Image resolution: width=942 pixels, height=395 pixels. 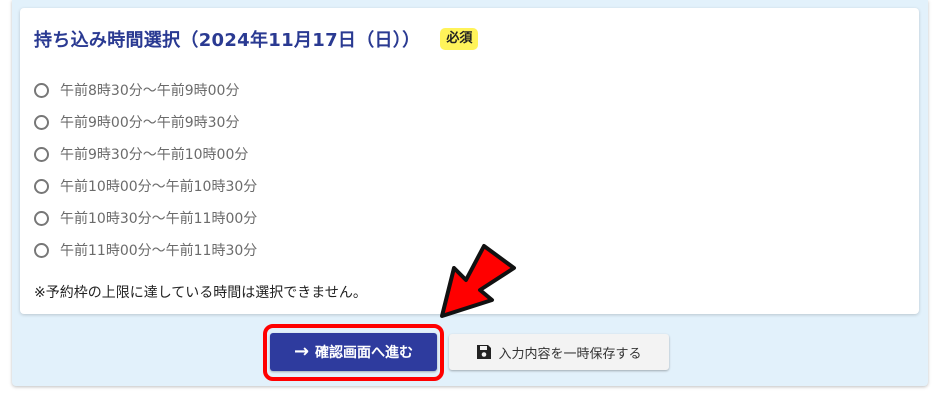 I want to click on availability-note: ※予約枠の上限に達している時間は選択できません。, so click(x=200, y=293).